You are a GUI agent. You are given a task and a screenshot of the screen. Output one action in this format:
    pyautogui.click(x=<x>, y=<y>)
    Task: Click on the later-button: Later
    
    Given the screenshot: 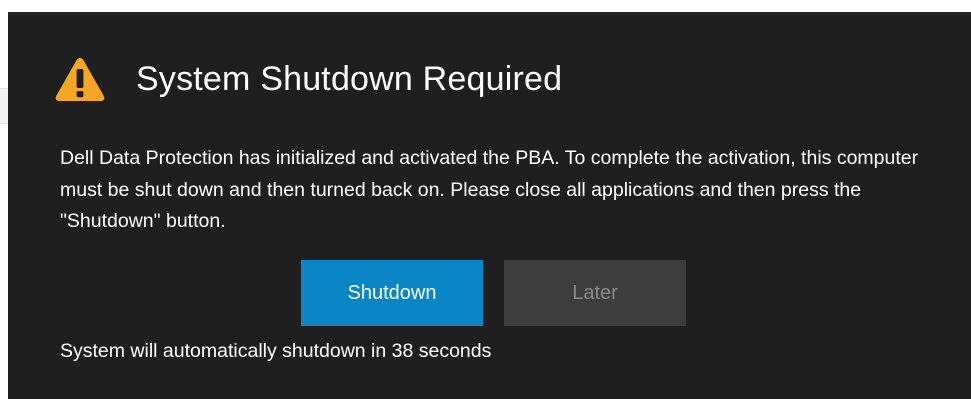 What is the action you would take?
    pyautogui.click(x=595, y=293)
    